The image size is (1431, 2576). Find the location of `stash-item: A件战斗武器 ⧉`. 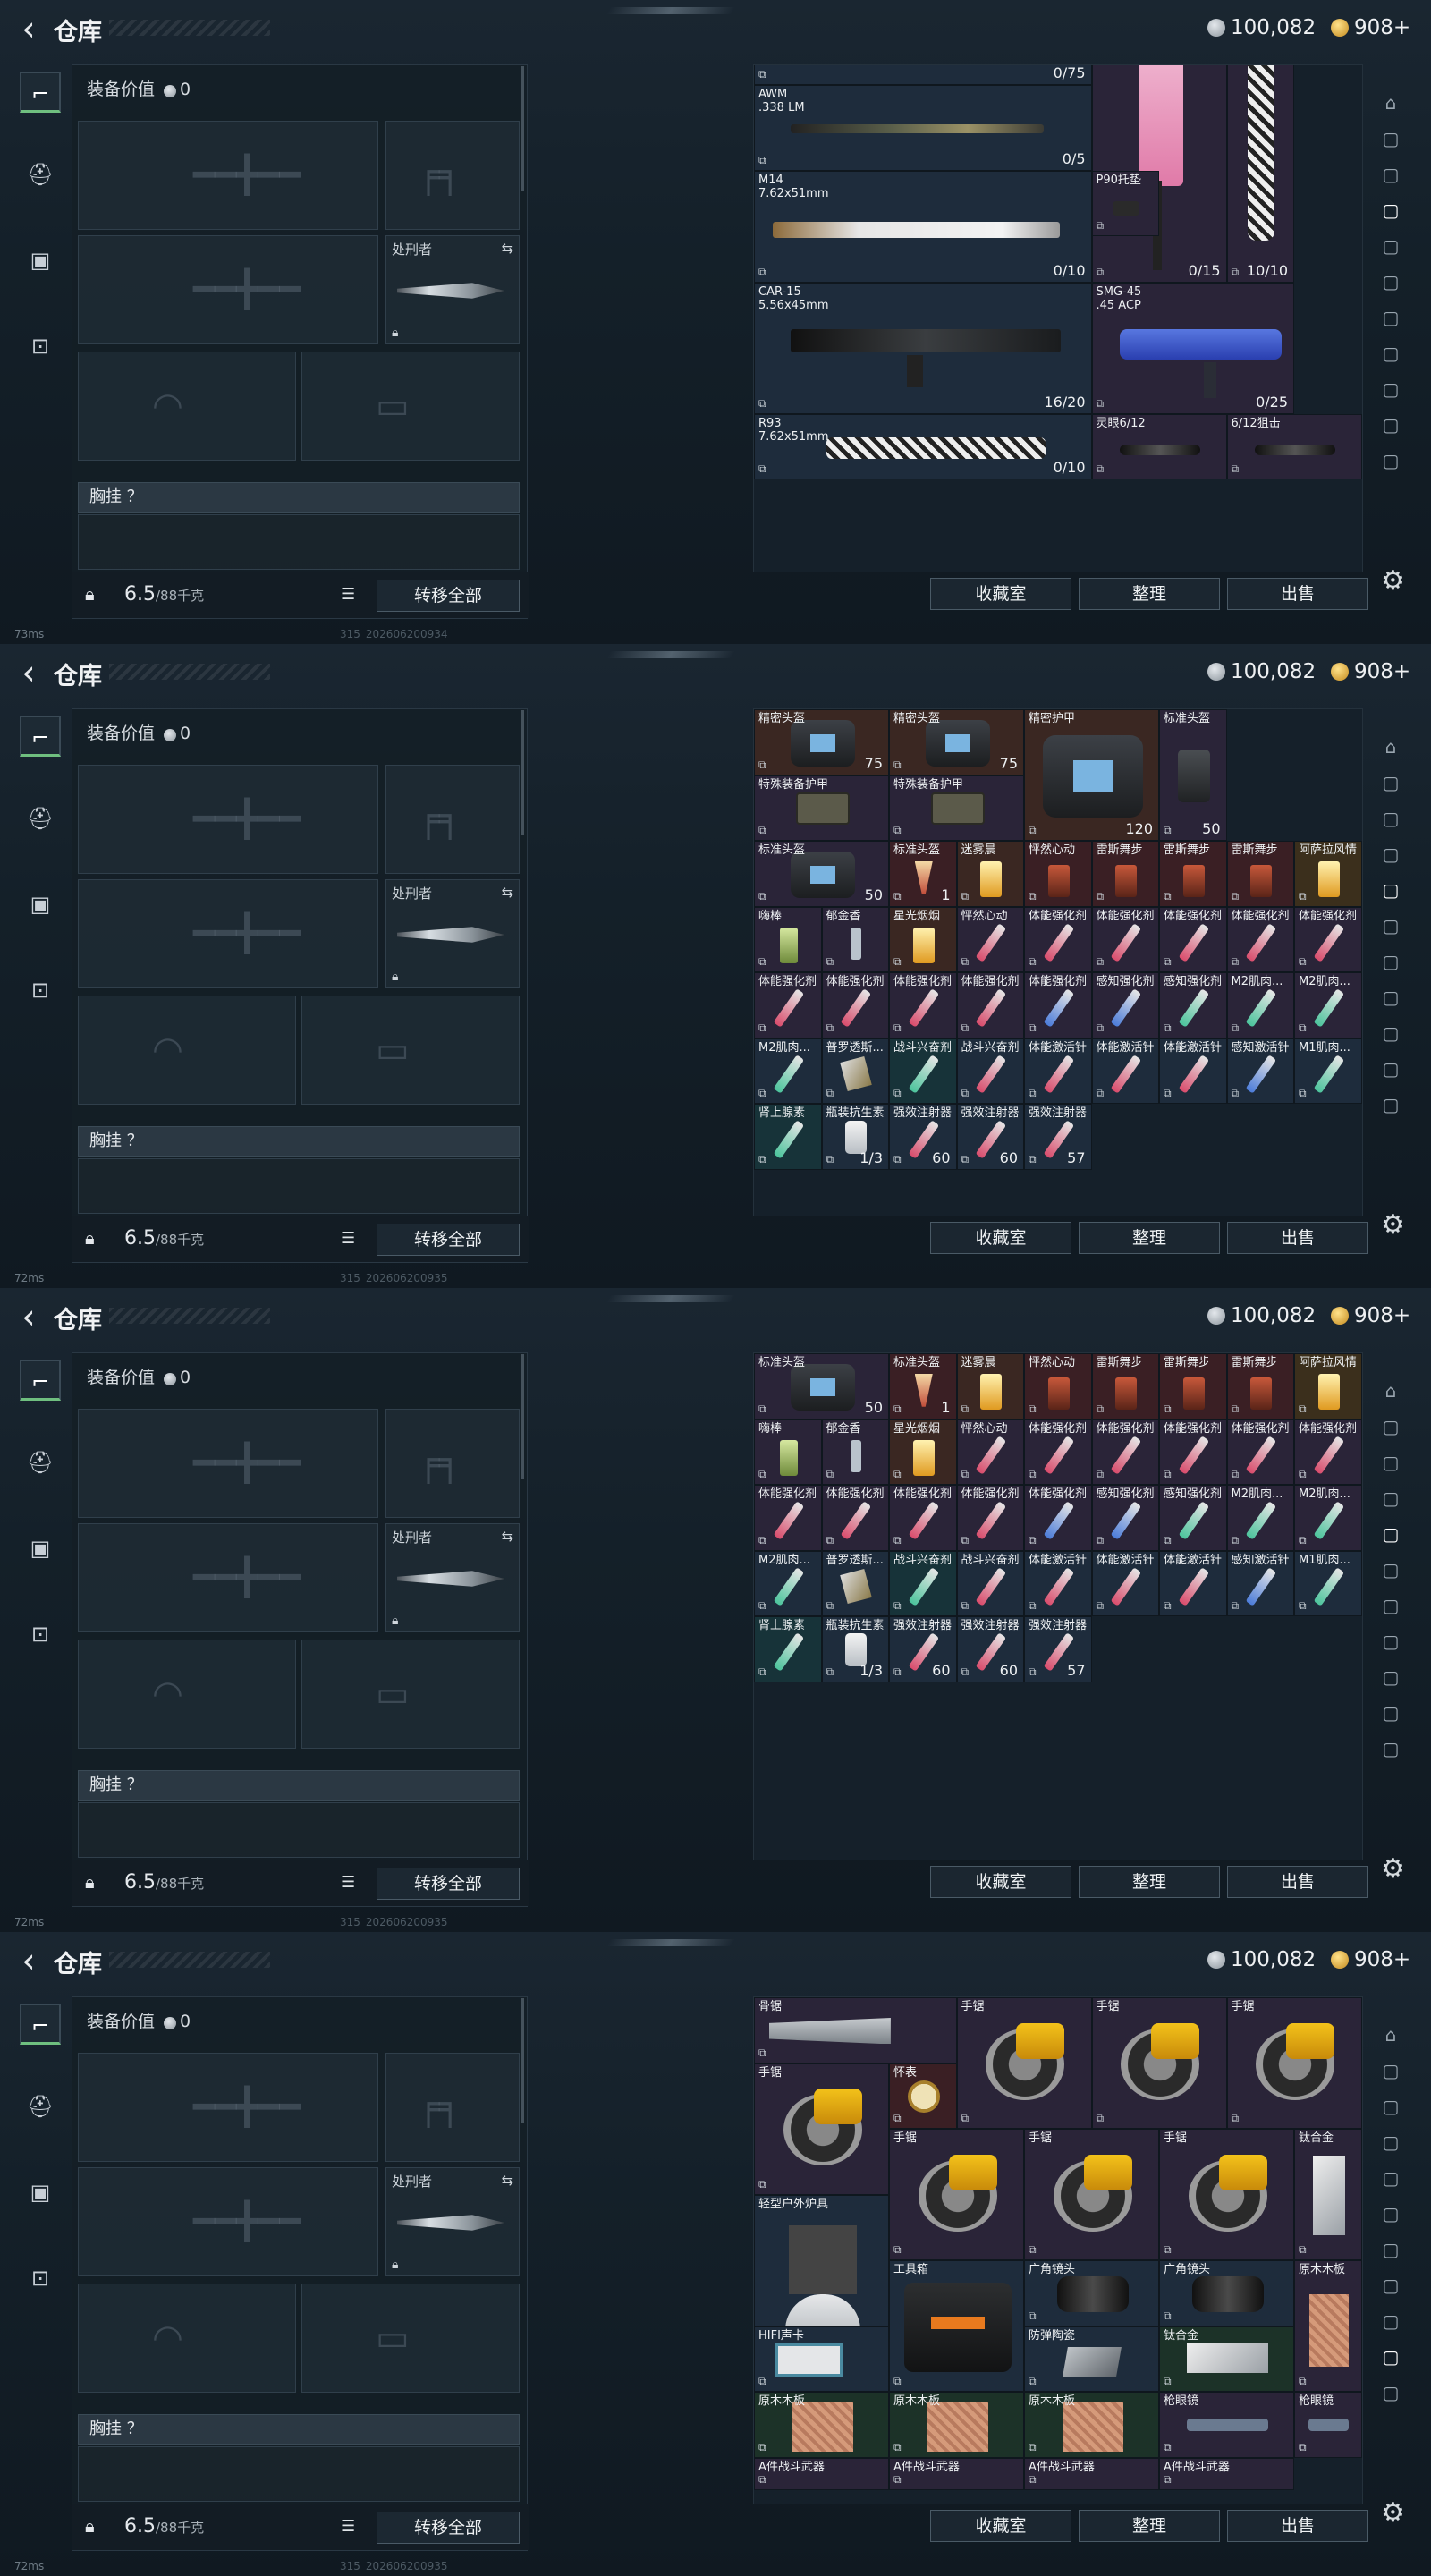

stash-item: A件战斗武器 ⧉ is located at coordinates (1226, 2474).